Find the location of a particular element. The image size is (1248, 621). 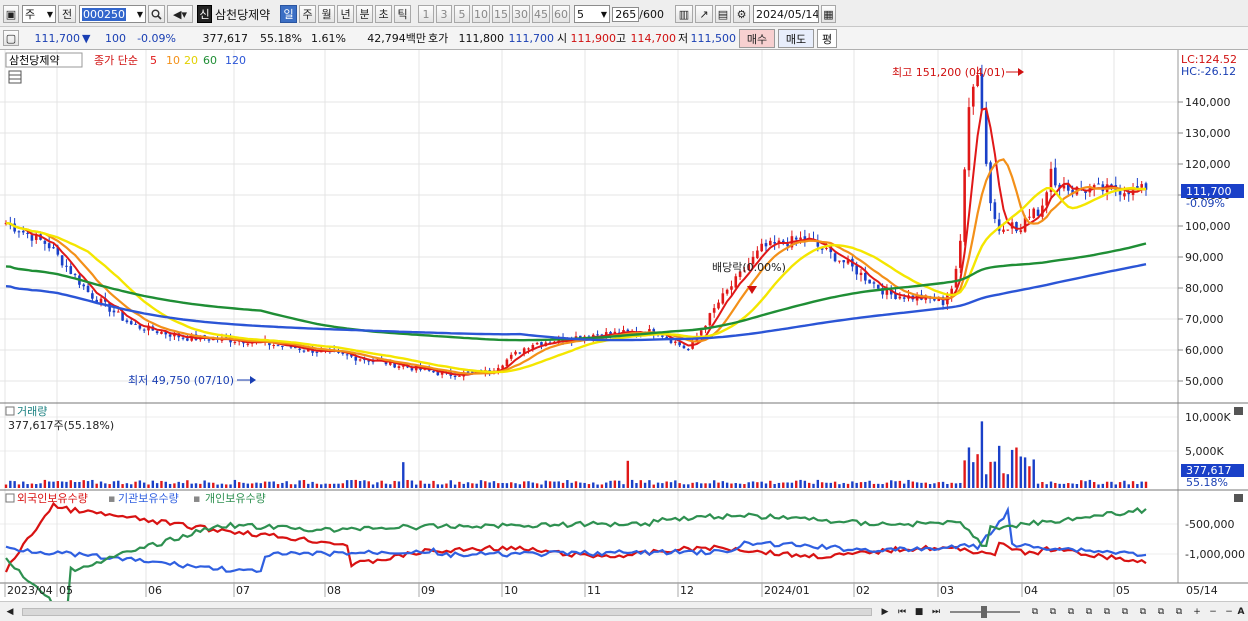

candle-icon: ▥ is located at coordinates (684, 14).